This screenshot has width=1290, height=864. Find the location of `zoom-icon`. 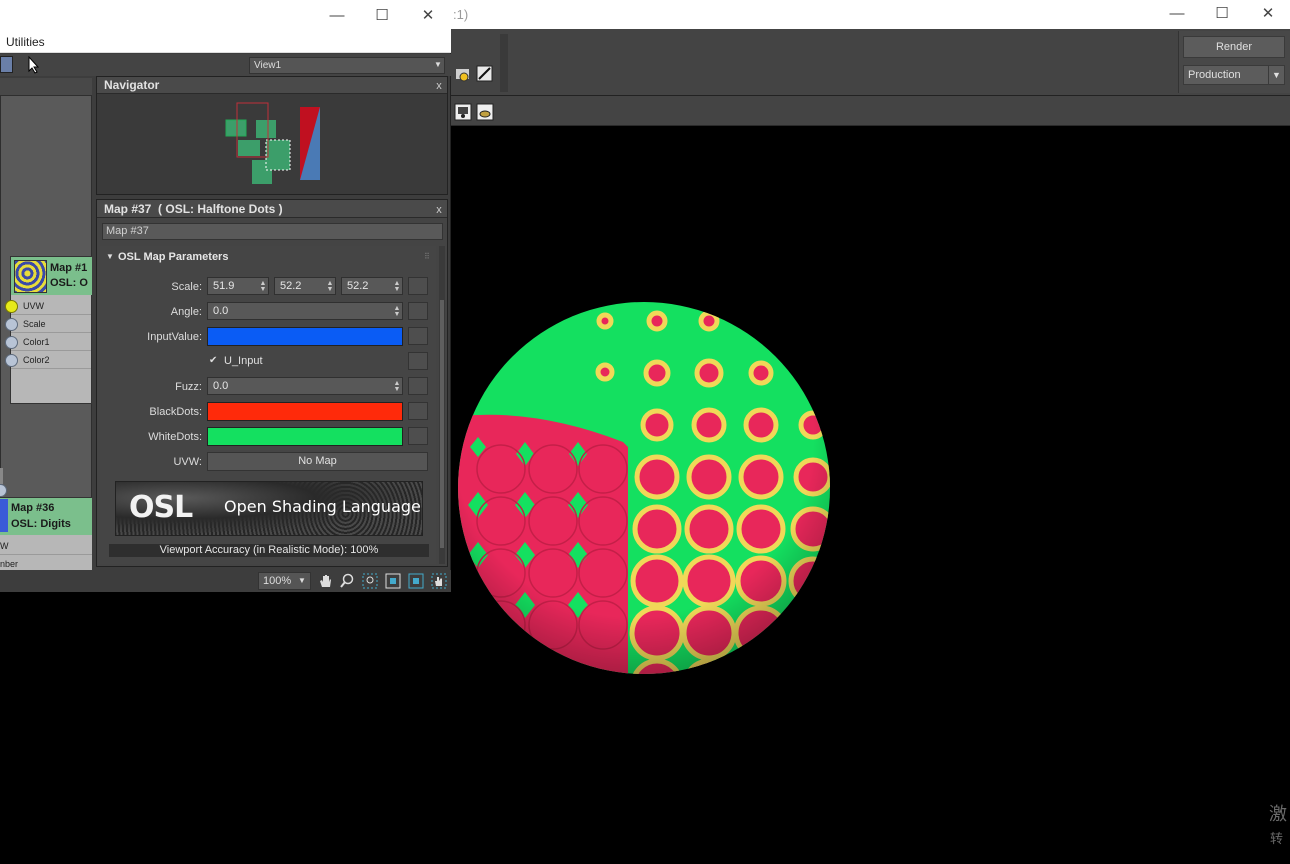

zoom-icon is located at coordinates (347, 581).